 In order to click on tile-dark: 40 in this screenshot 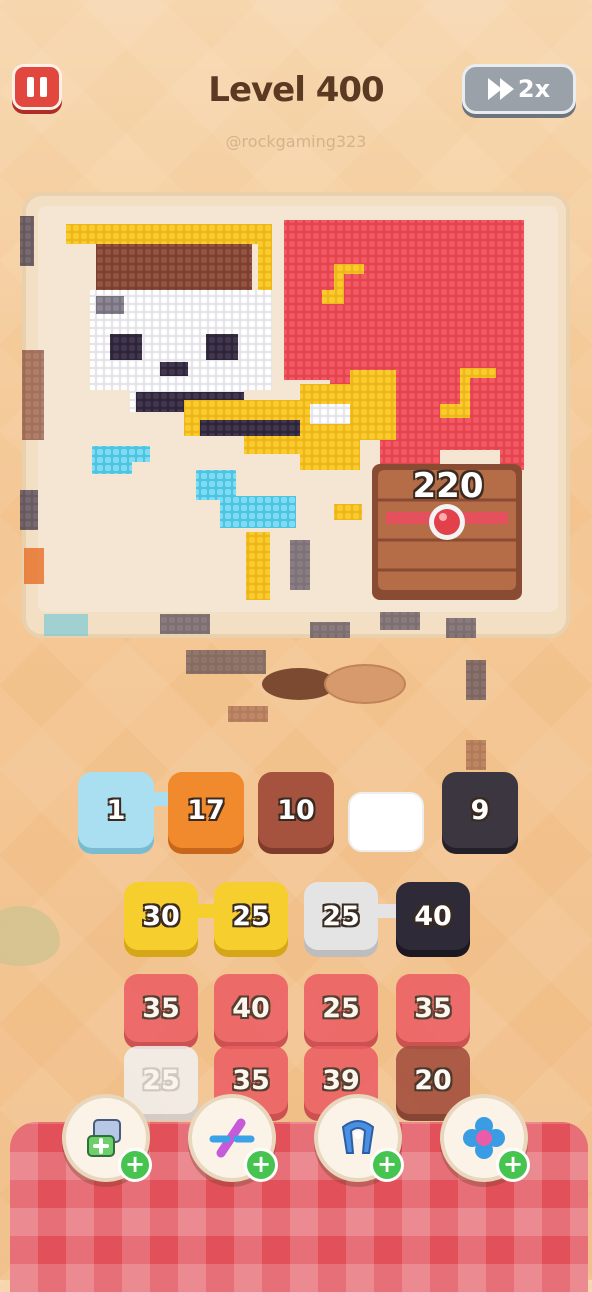, I will do `click(433, 916)`.